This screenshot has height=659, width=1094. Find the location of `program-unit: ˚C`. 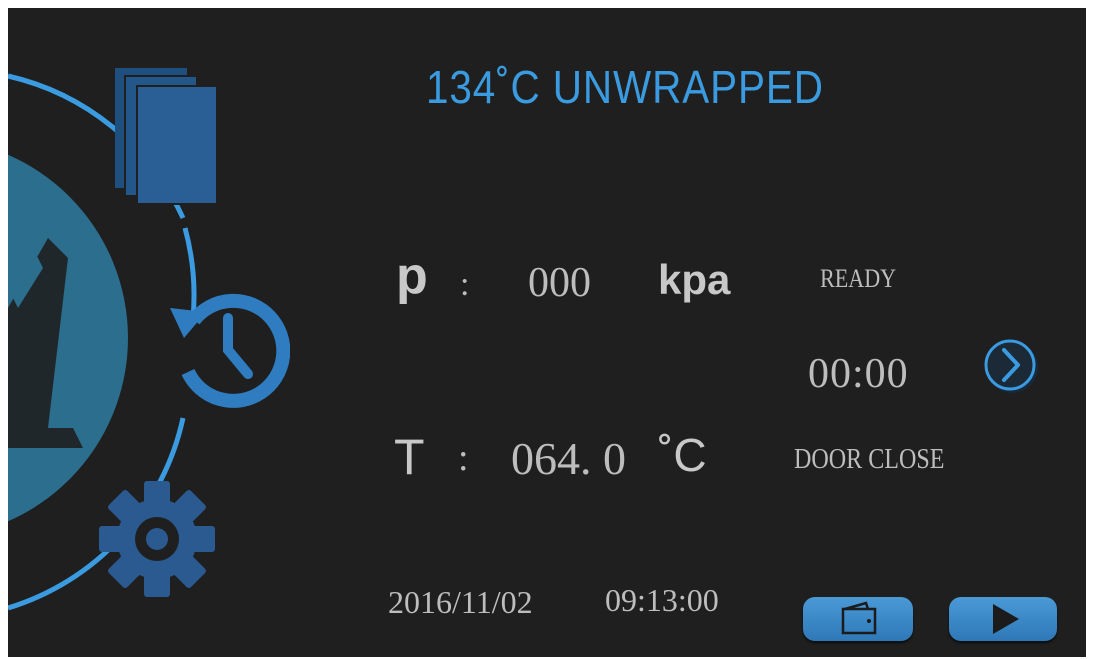

program-unit: ˚C is located at coordinates (518, 87).